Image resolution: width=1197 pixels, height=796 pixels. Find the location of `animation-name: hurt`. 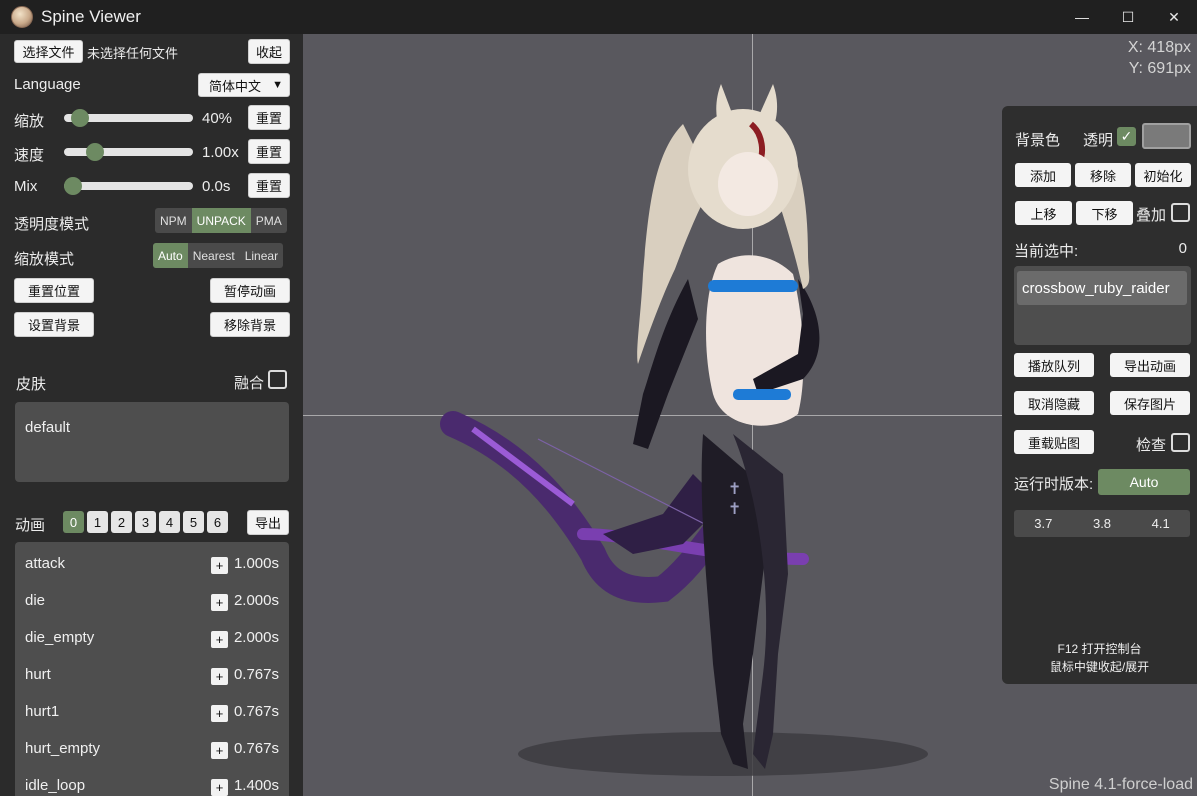

animation-name: hurt is located at coordinates (38, 674).